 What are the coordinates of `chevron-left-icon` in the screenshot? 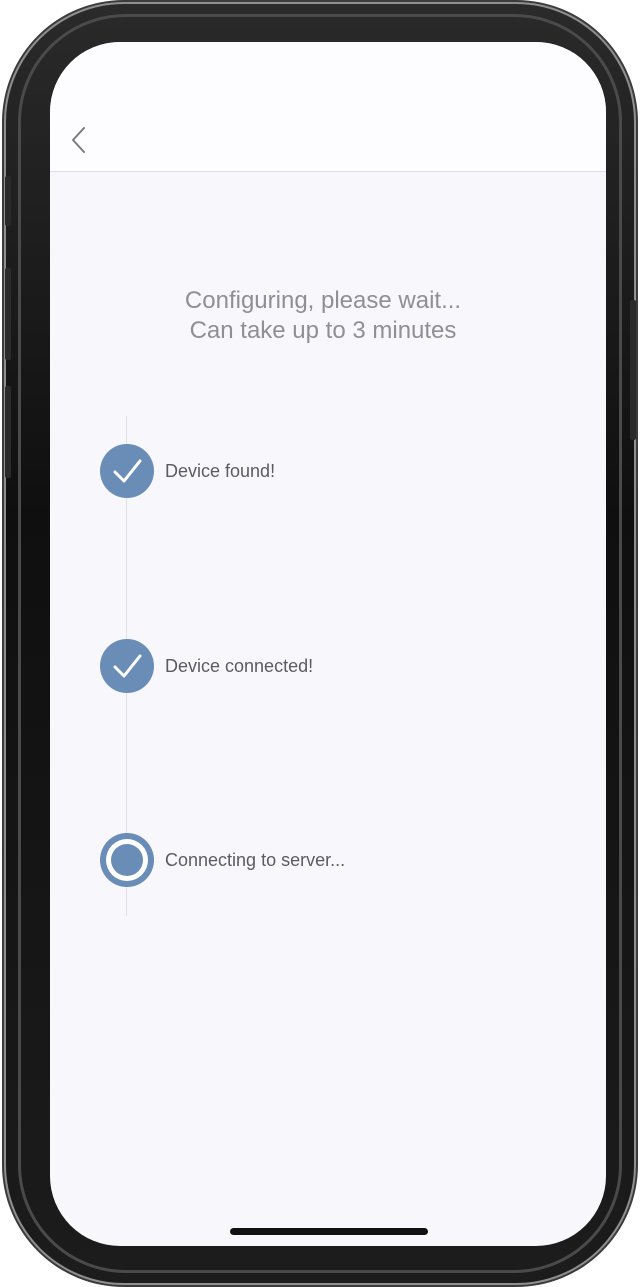 It's located at (78, 140).